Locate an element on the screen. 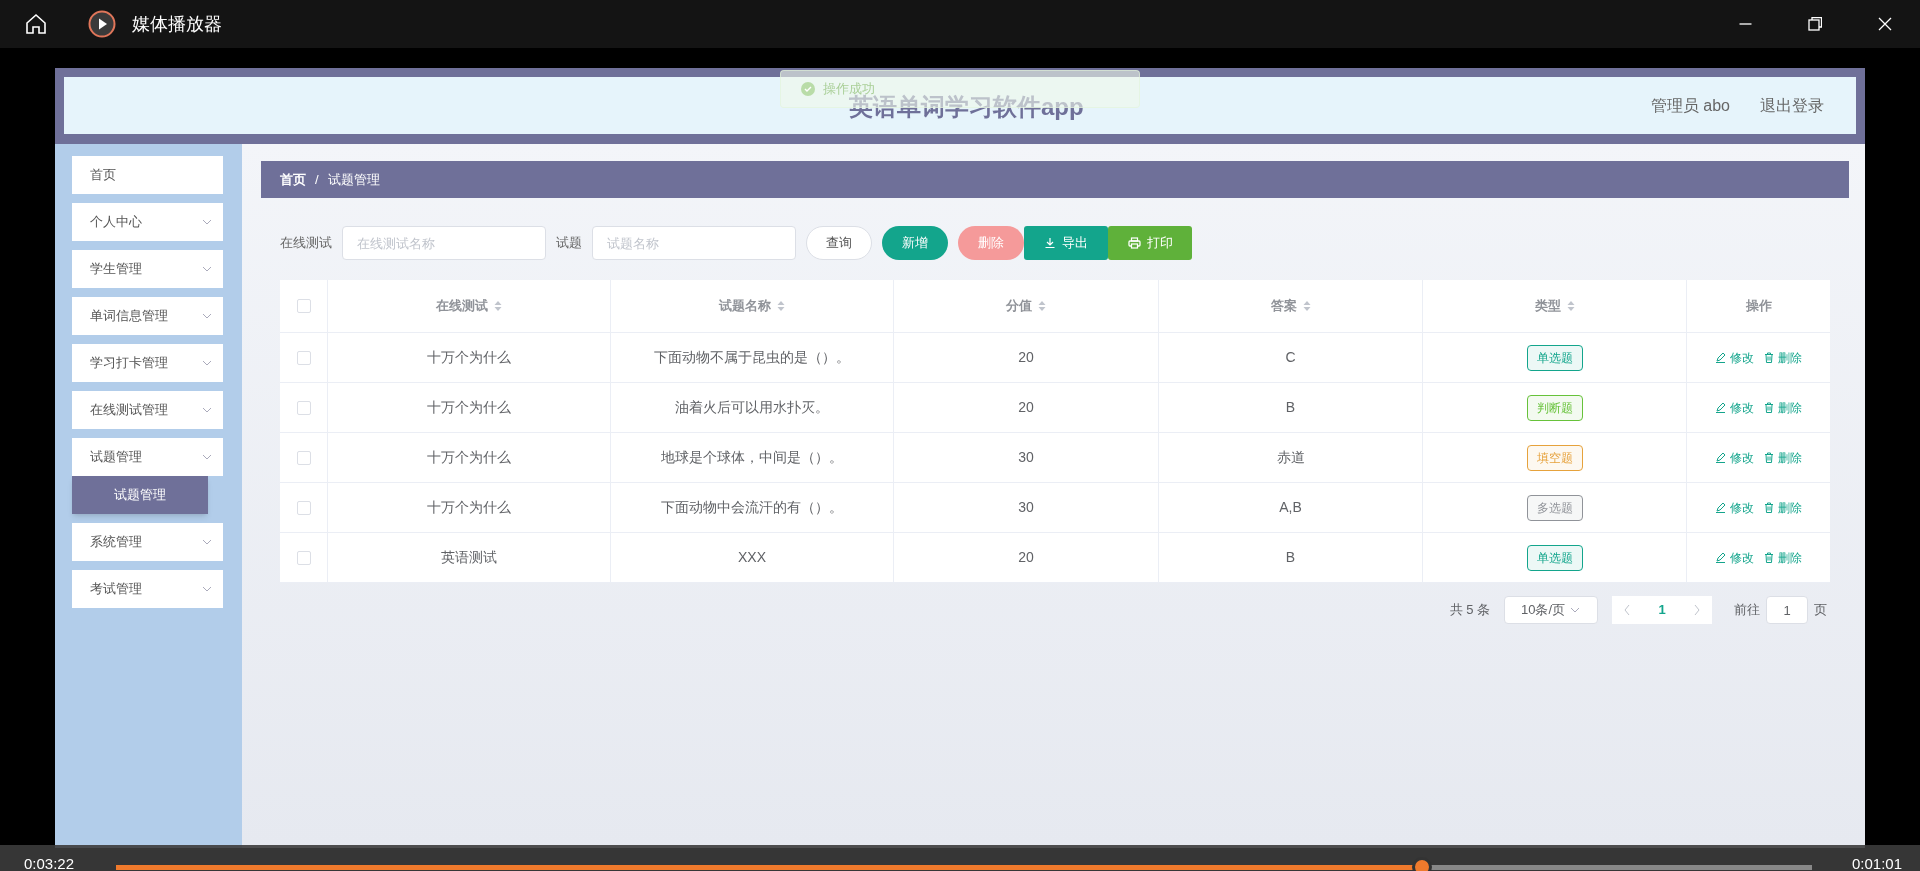 The image size is (1920, 871). minimize-icon is located at coordinates (1745, 24).